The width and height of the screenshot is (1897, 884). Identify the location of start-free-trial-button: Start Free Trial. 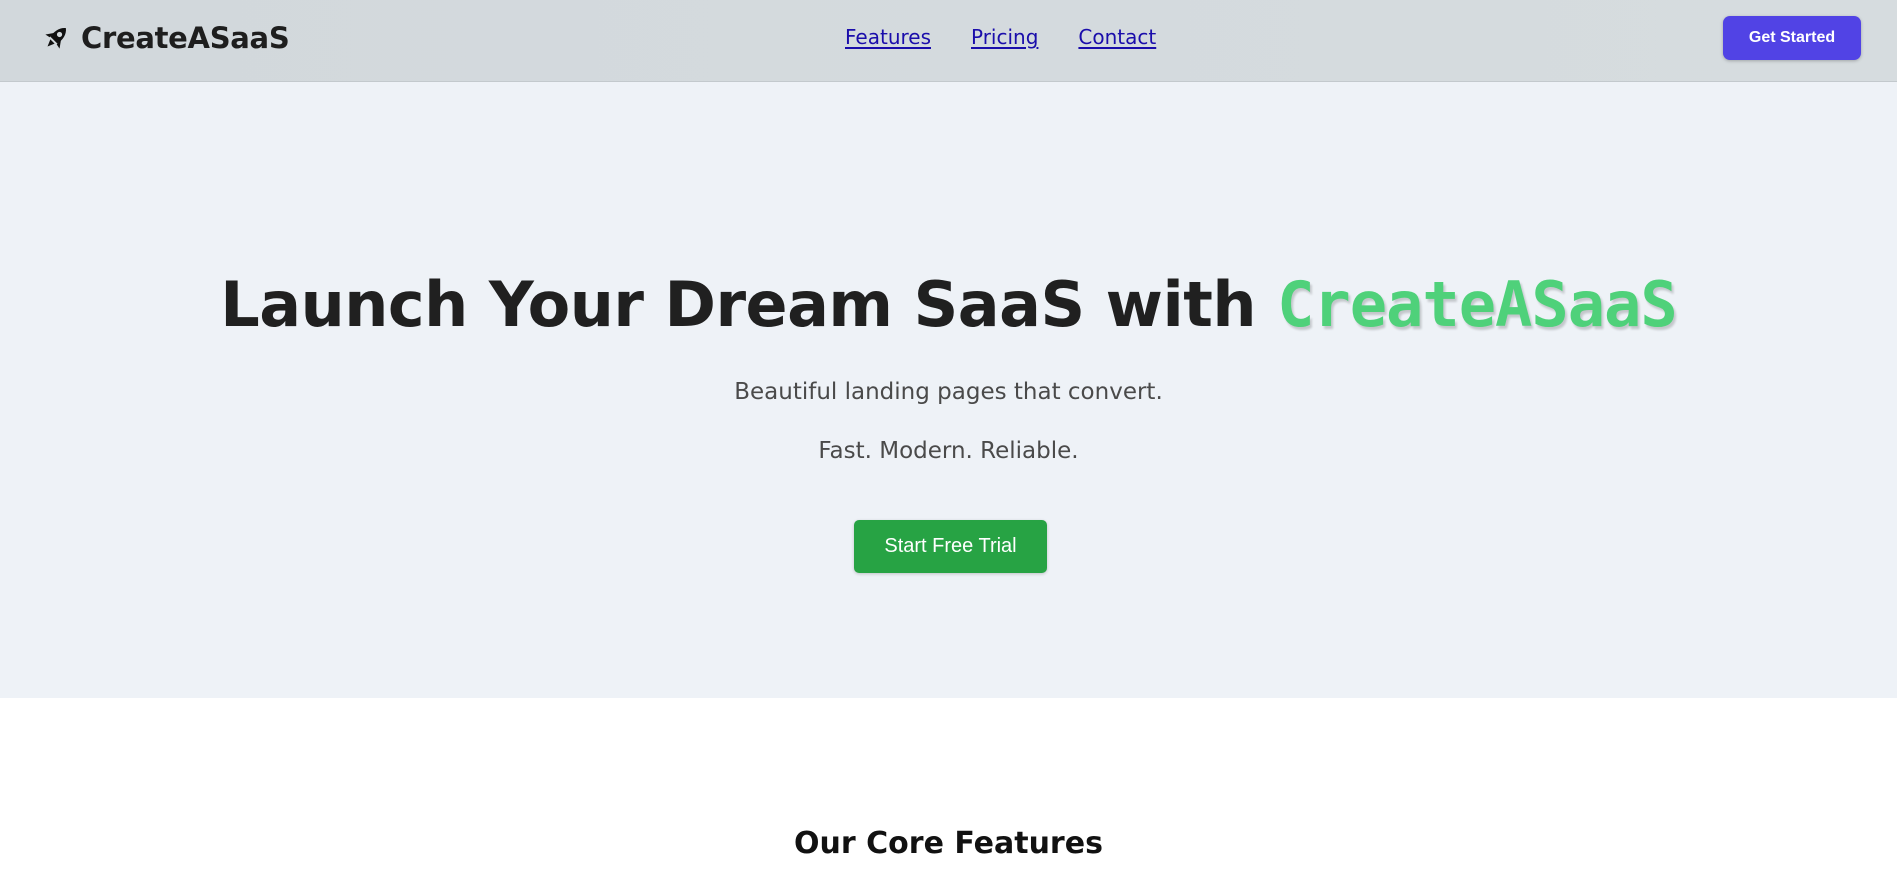
(950, 546).